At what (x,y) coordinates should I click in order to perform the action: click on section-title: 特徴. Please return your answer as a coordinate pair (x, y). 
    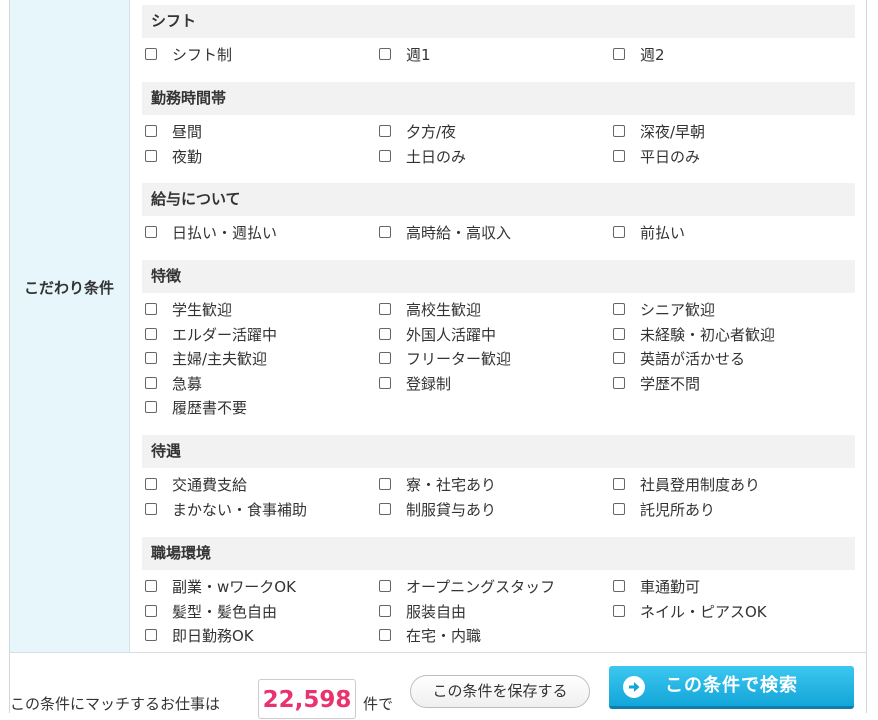
    Looking at the image, I should click on (498, 276).